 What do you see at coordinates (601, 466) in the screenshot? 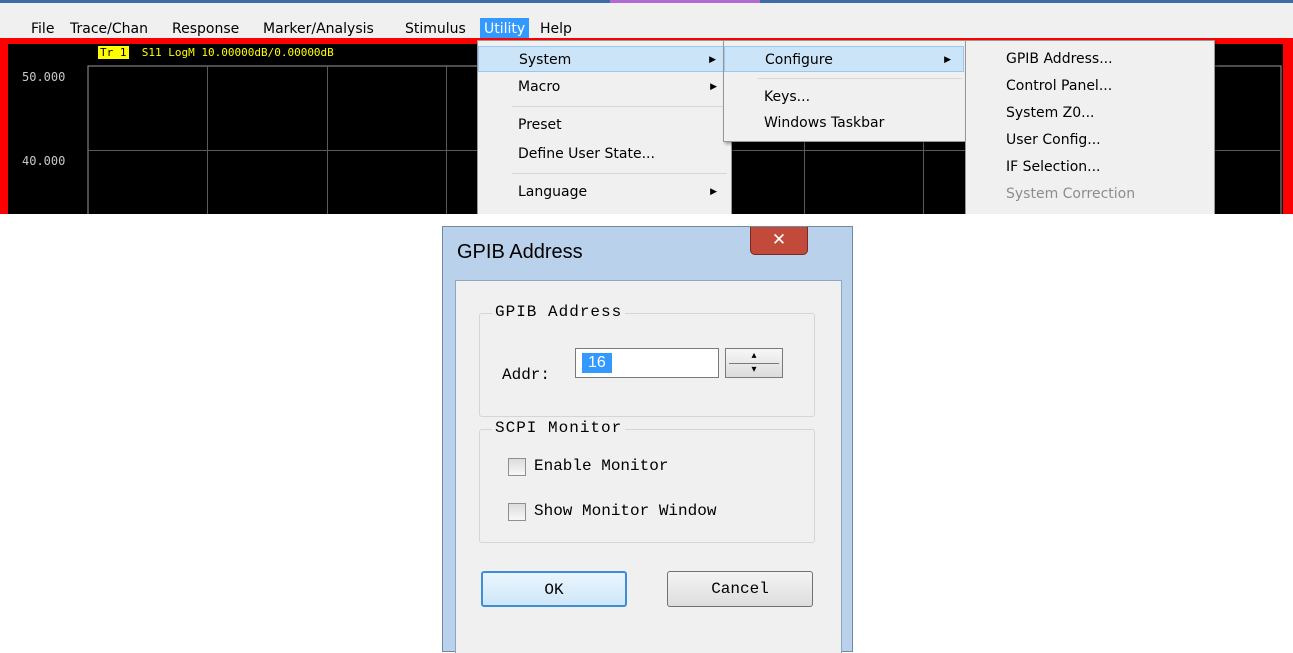
I see `enable-monitor-label: Enable Monitor` at bounding box center [601, 466].